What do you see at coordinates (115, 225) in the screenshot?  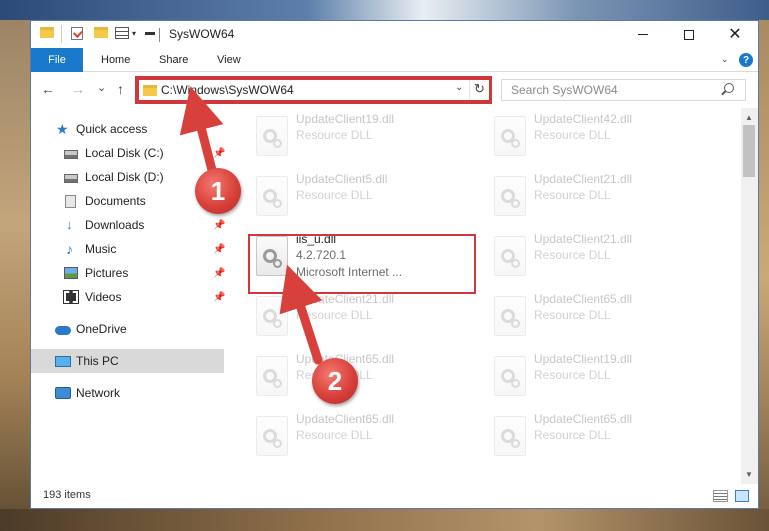 I see `sidebar-item-label: Downloads` at bounding box center [115, 225].